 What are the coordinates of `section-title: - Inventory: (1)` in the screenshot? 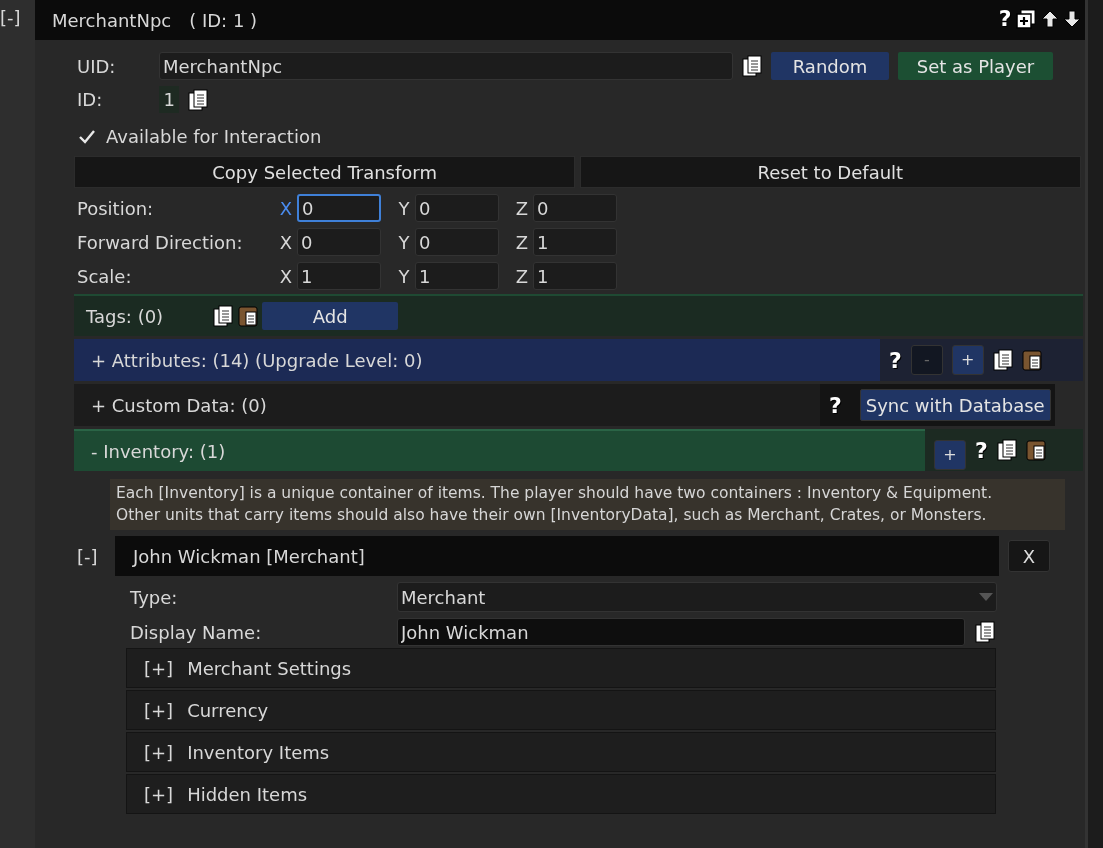 It's located at (158, 451).